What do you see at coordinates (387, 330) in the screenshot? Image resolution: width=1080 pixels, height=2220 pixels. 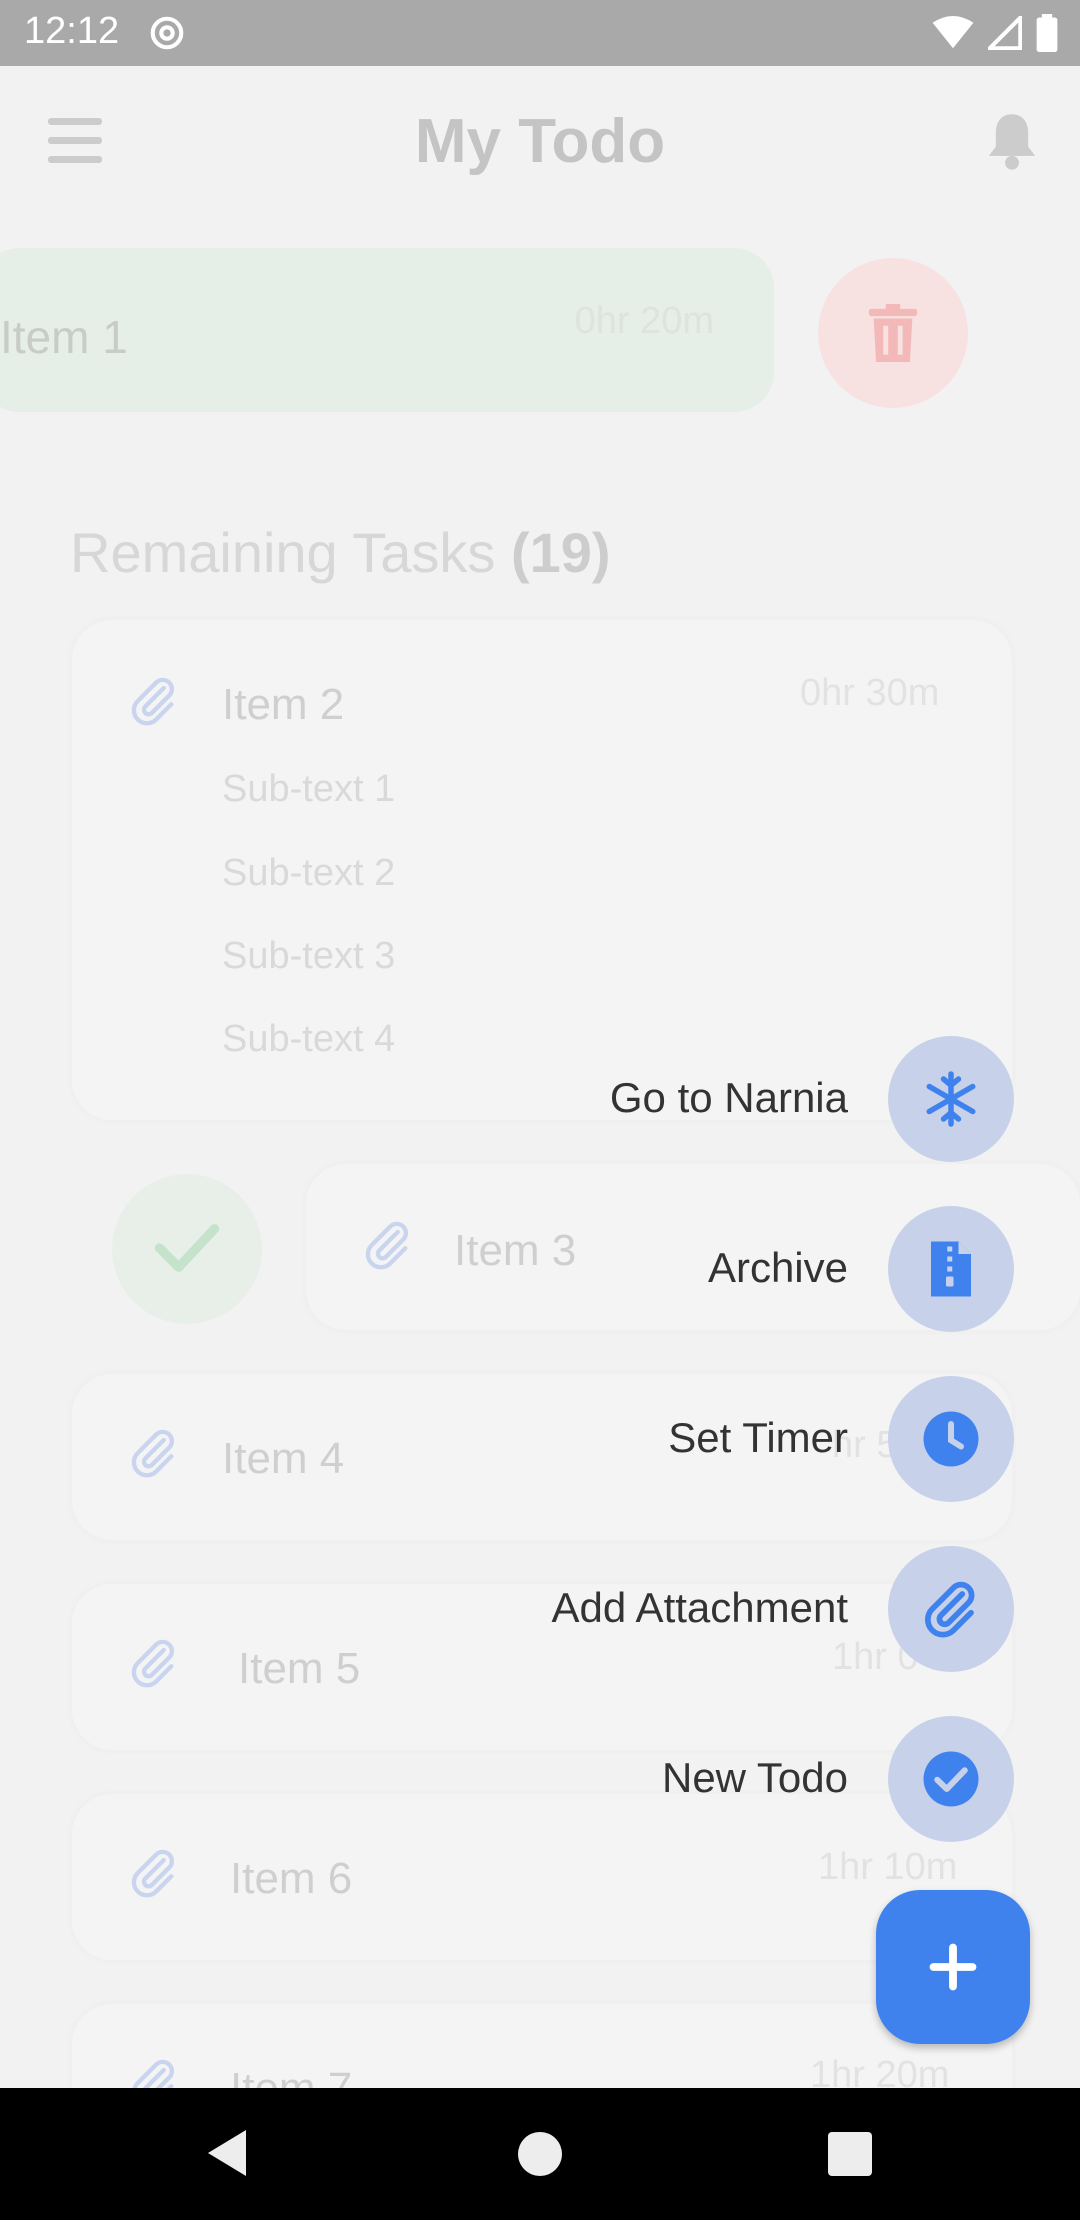 I see `swiped-task-card: Item 1 0hr 20m` at bounding box center [387, 330].